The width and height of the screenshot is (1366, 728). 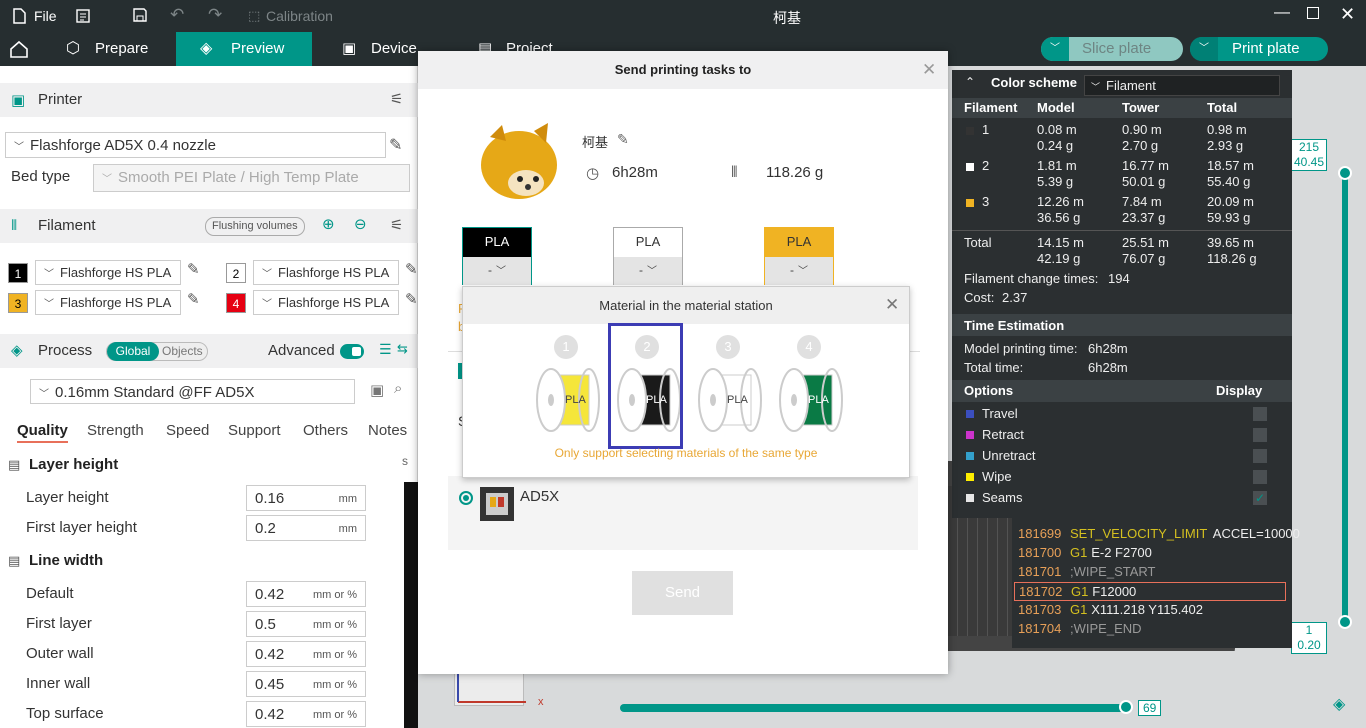 What do you see at coordinates (306, 528) in the screenshot?
I see `setting-input: 0.2 mm` at bounding box center [306, 528].